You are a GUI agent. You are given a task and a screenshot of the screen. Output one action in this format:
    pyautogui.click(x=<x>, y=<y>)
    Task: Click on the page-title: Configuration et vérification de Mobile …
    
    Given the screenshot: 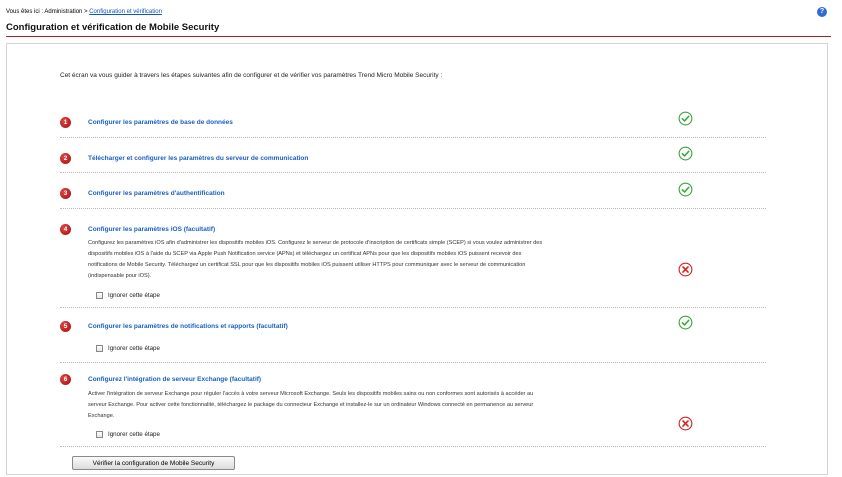 What is the action you would take?
    pyautogui.click(x=113, y=27)
    